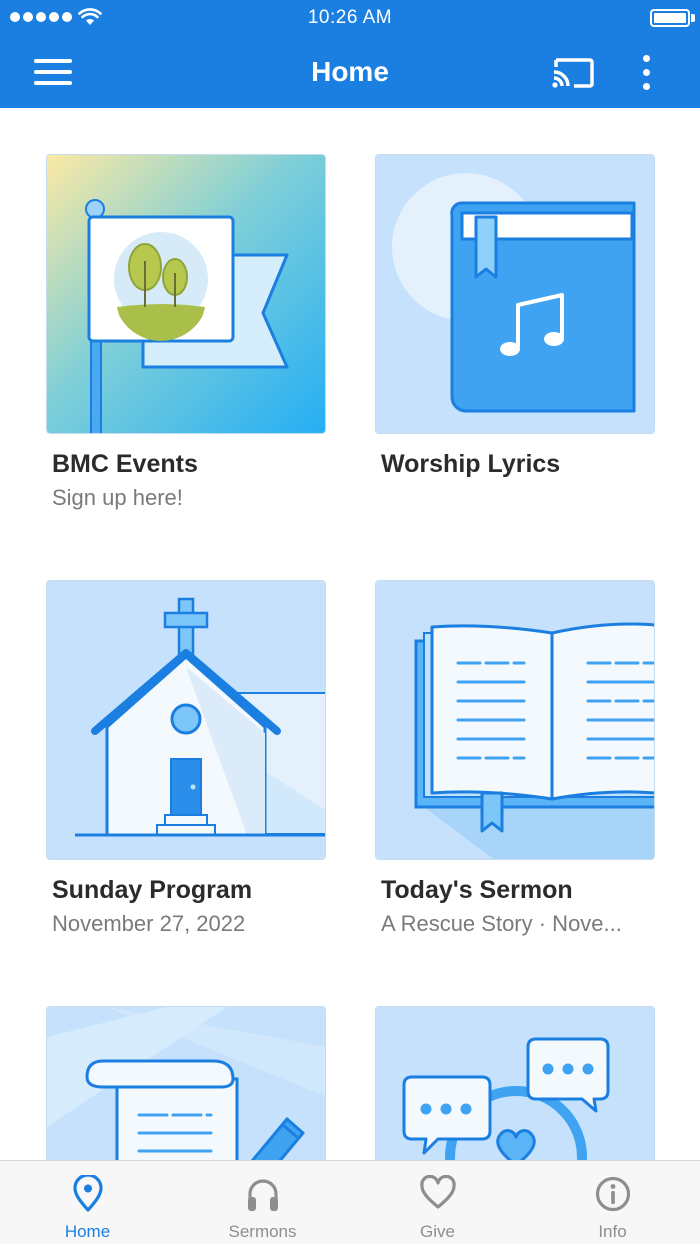 The width and height of the screenshot is (700, 1244). I want to click on card-notes, so click(186, 1083).